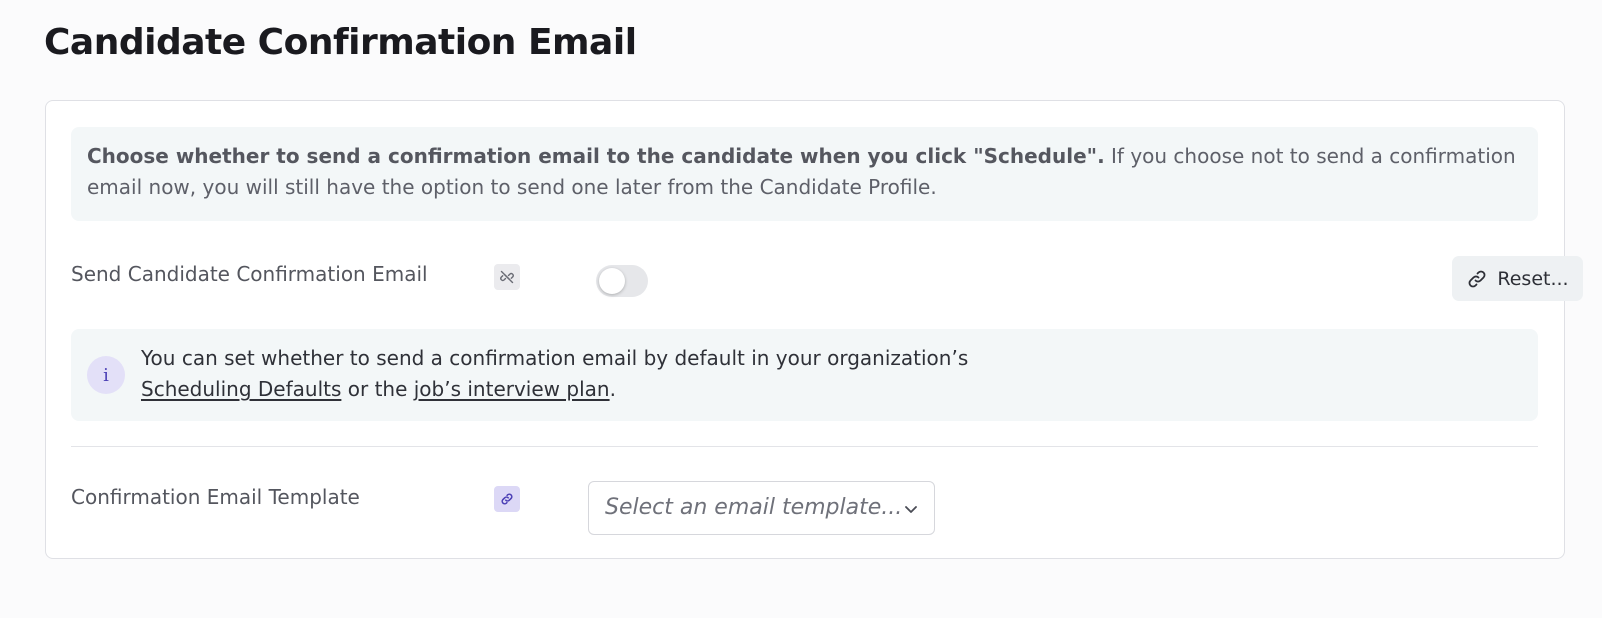 This screenshot has width=1602, height=618. I want to click on divider, so click(804, 446).